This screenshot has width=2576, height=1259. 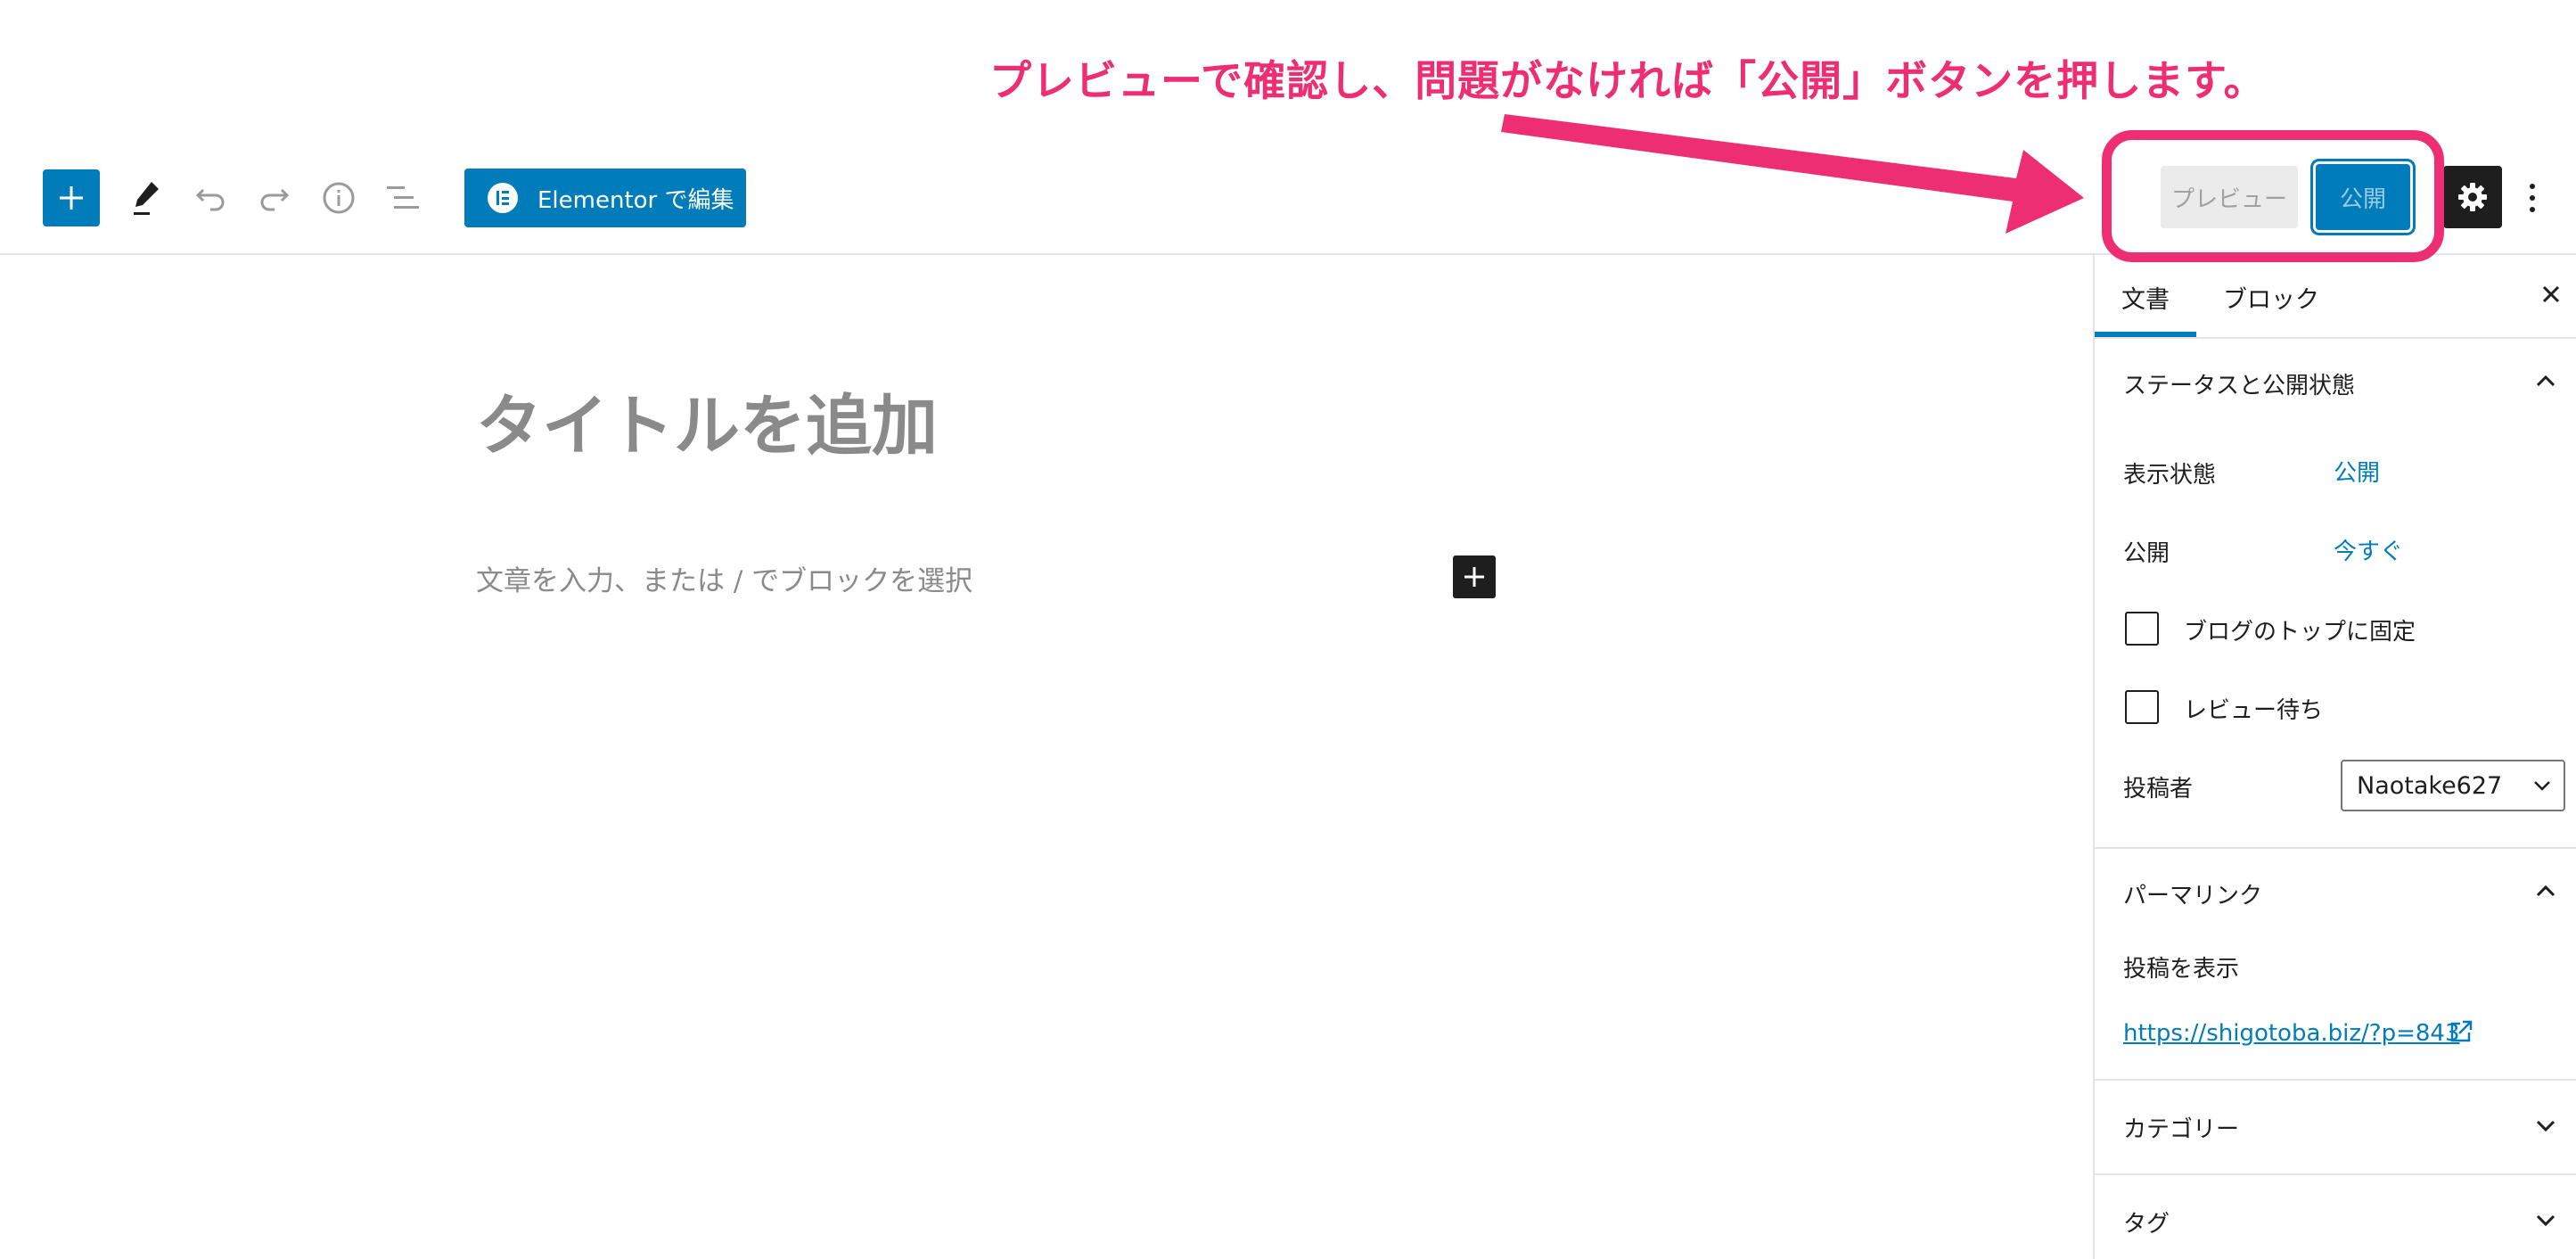 What do you see at coordinates (2239, 383) in the screenshot?
I see `status-panel-toggle: ステータスと公開状態` at bounding box center [2239, 383].